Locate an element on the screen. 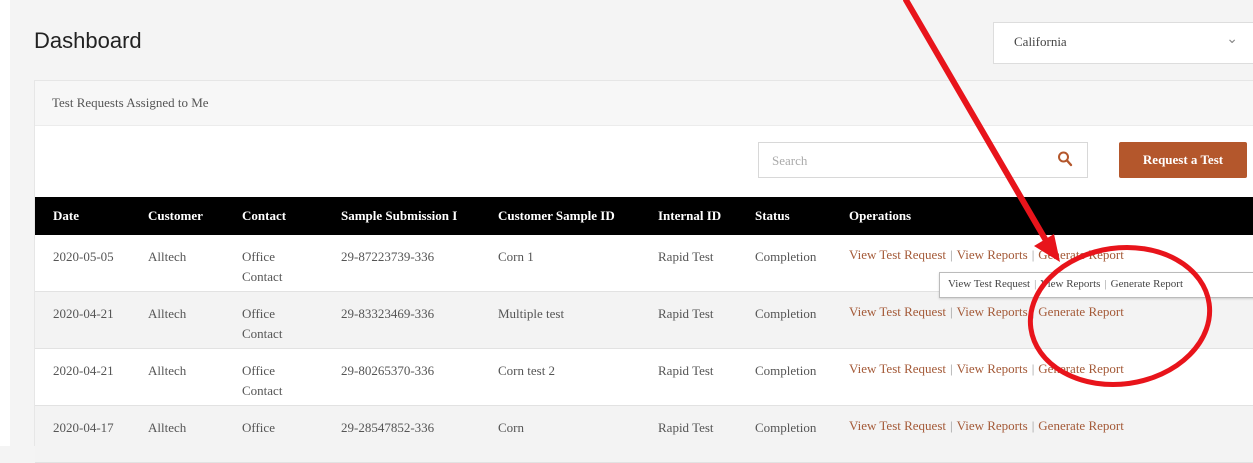 This screenshot has height=463, width=1253. cell-contact: Office is located at coordinates (258, 427).